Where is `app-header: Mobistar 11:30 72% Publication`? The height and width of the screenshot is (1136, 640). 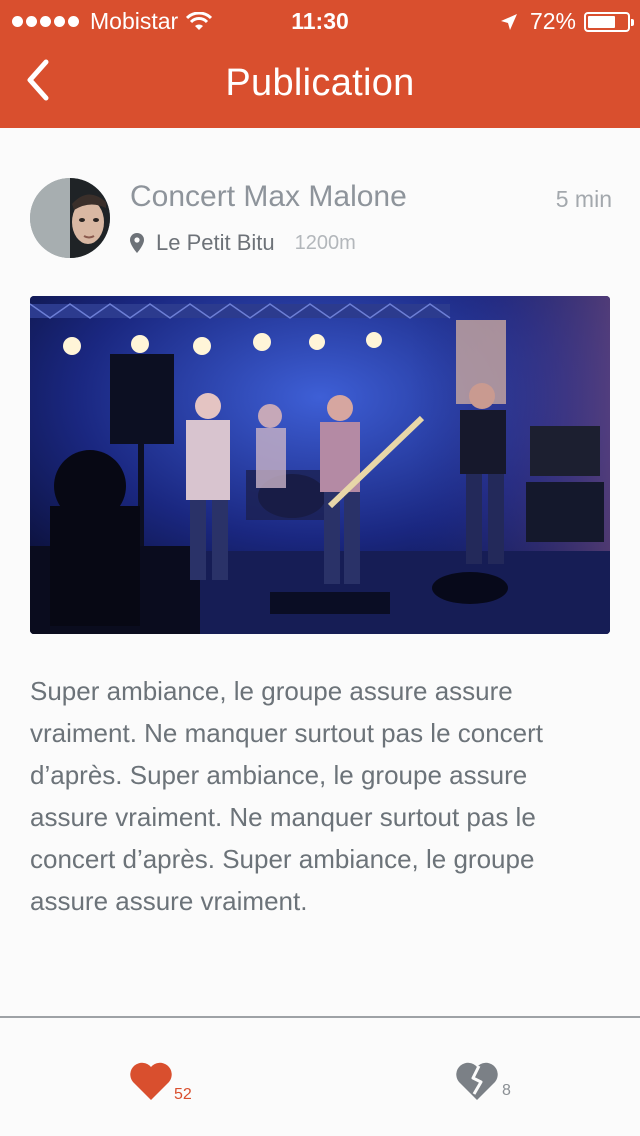 app-header: Mobistar 11:30 72% Publication is located at coordinates (320, 64).